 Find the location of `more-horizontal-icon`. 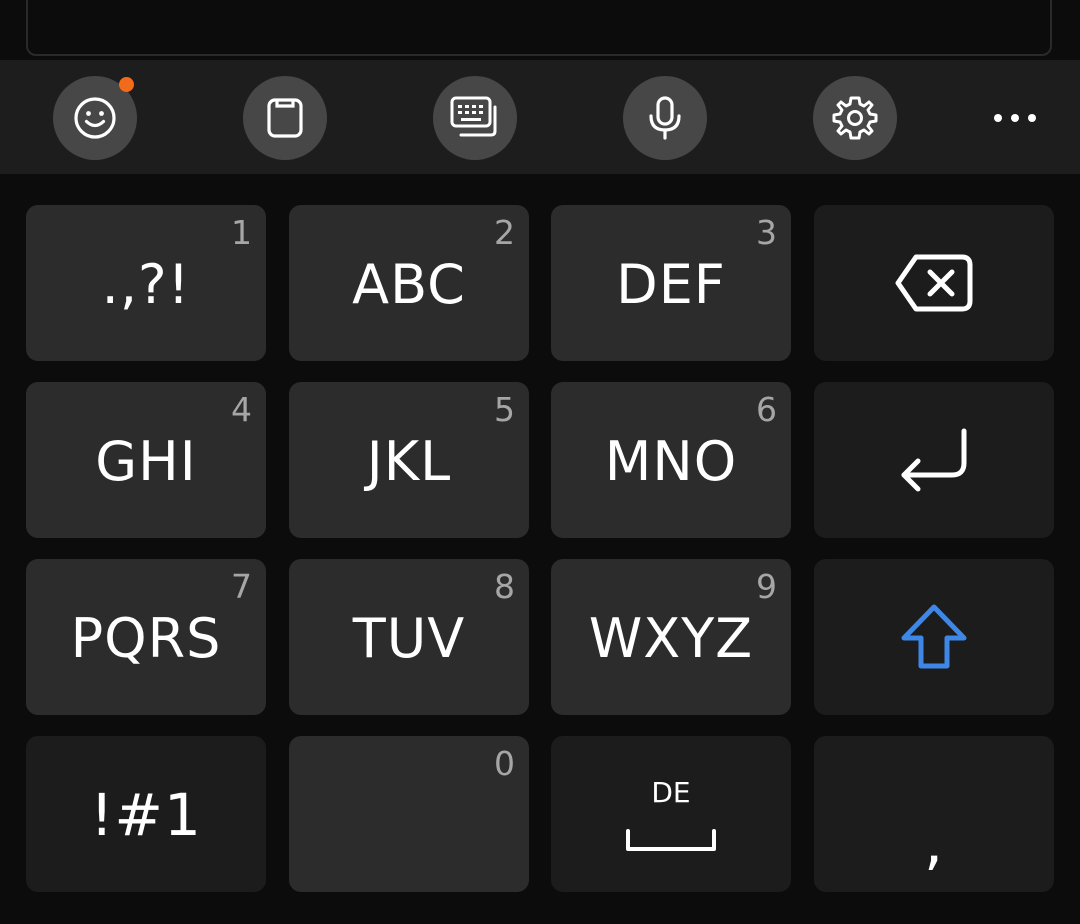

more-horizontal-icon is located at coordinates (1015, 118).